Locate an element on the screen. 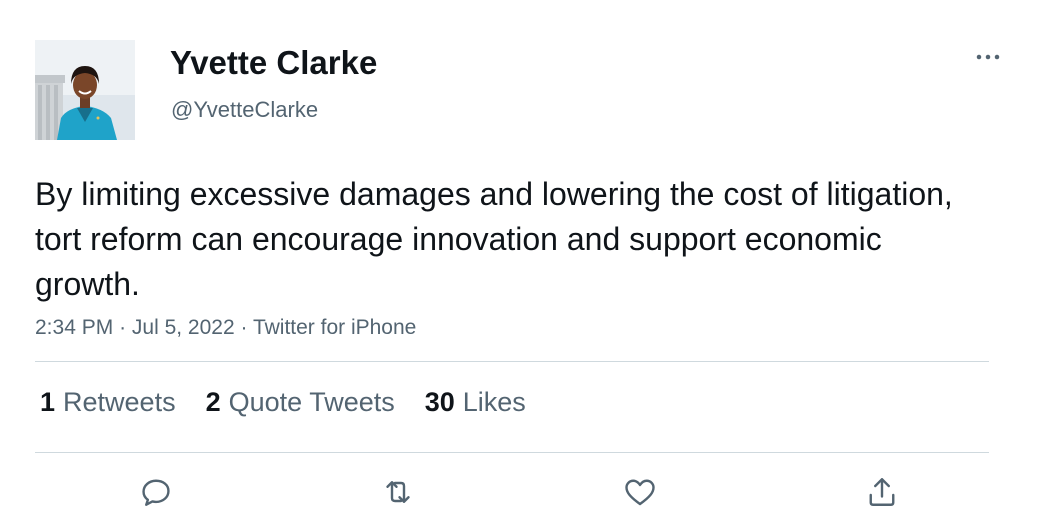 The width and height of the screenshot is (1050, 525). retweets-stat: 1 Retweets is located at coordinates (108, 402).